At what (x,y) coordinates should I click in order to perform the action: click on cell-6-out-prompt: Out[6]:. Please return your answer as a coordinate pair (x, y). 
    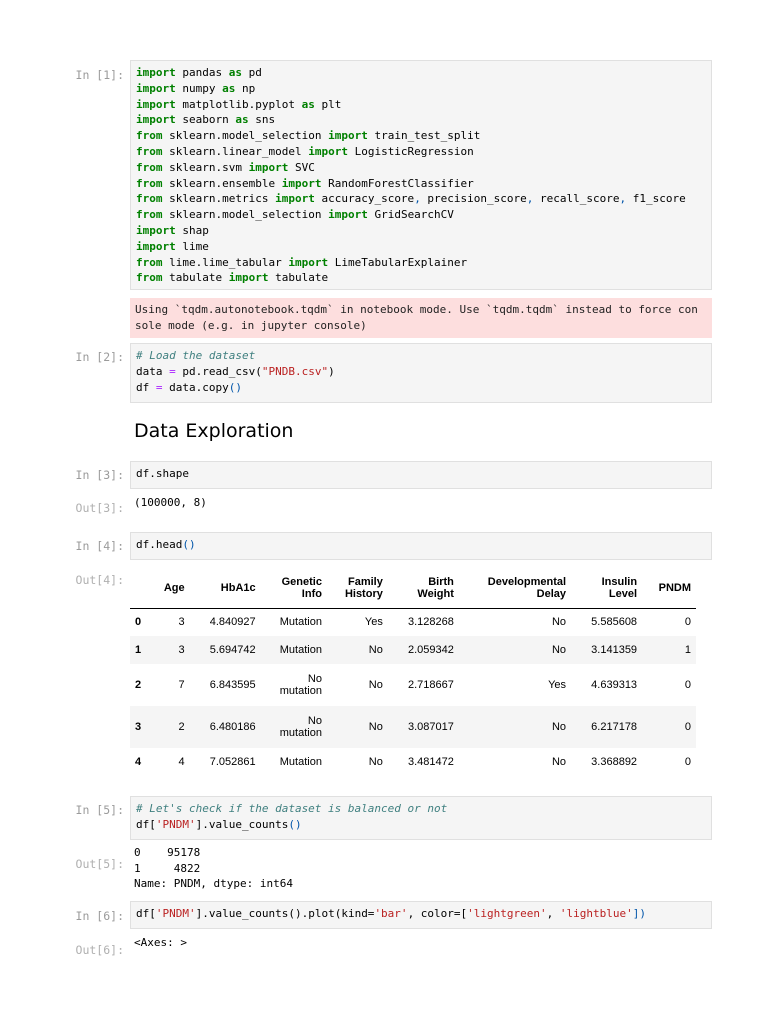
    Looking at the image, I should click on (99, 950).